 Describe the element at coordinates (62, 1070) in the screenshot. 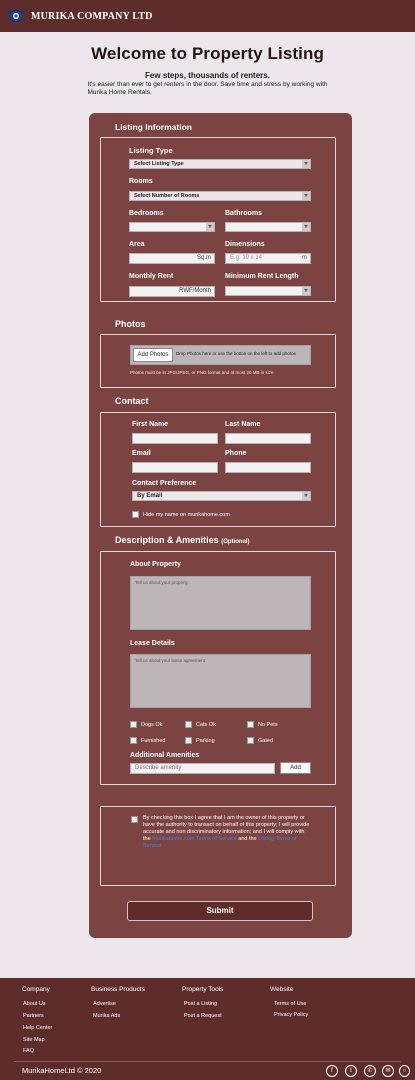

I see `copyright: MurikaHomeLtd © 2020` at that location.